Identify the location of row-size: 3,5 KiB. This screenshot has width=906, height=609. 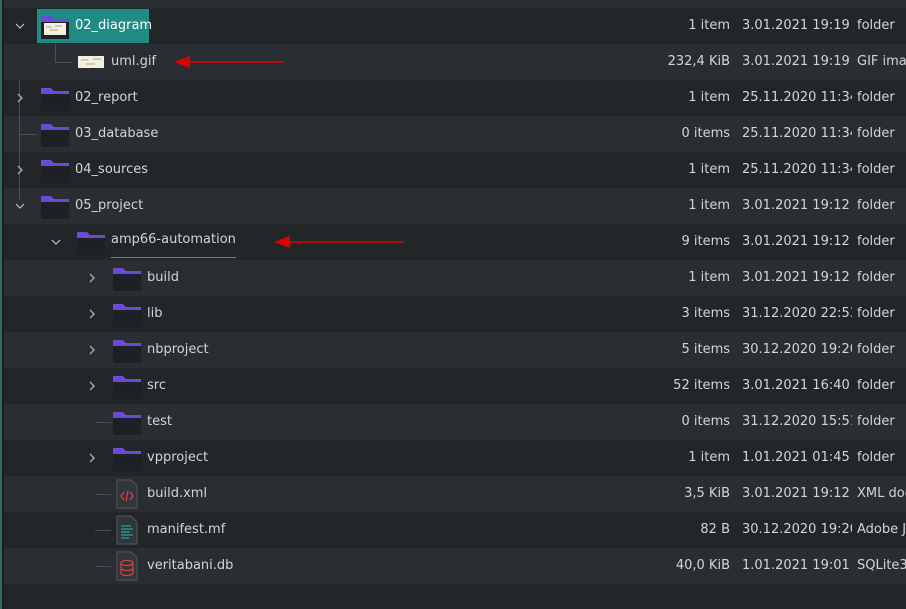
(707, 493).